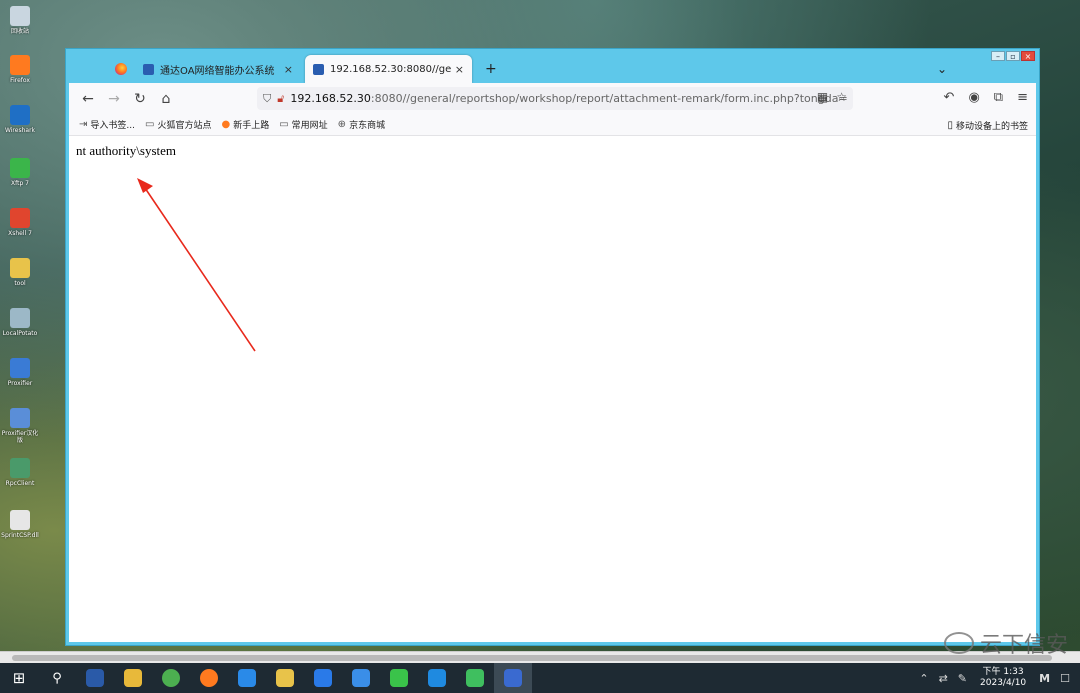 The height and width of the screenshot is (693, 1080). Describe the element at coordinates (399, 678) in the screenshot. I see `taskbar-app-wechat` at that location.